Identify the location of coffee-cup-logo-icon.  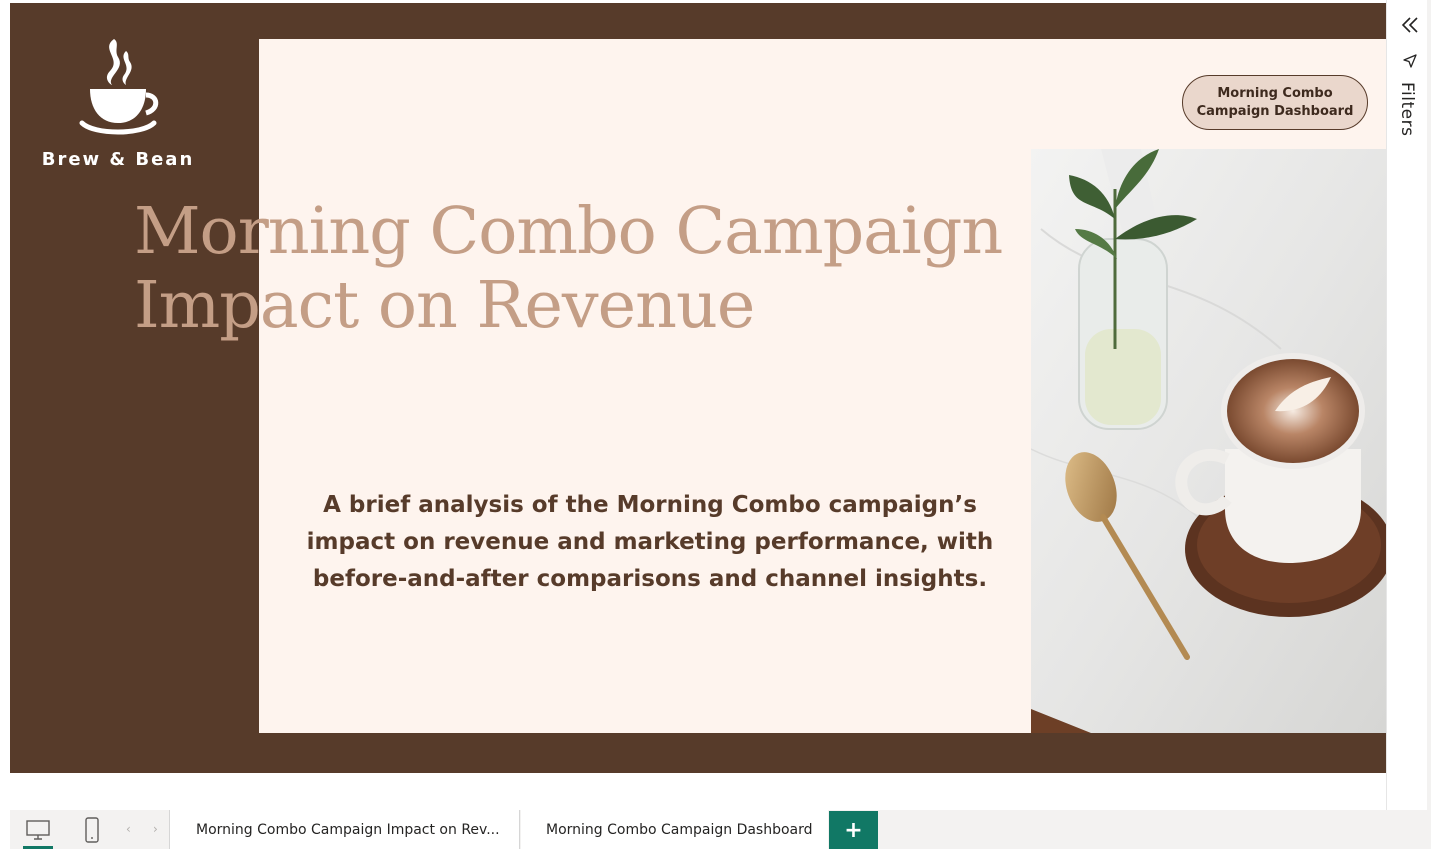
(119, 87).